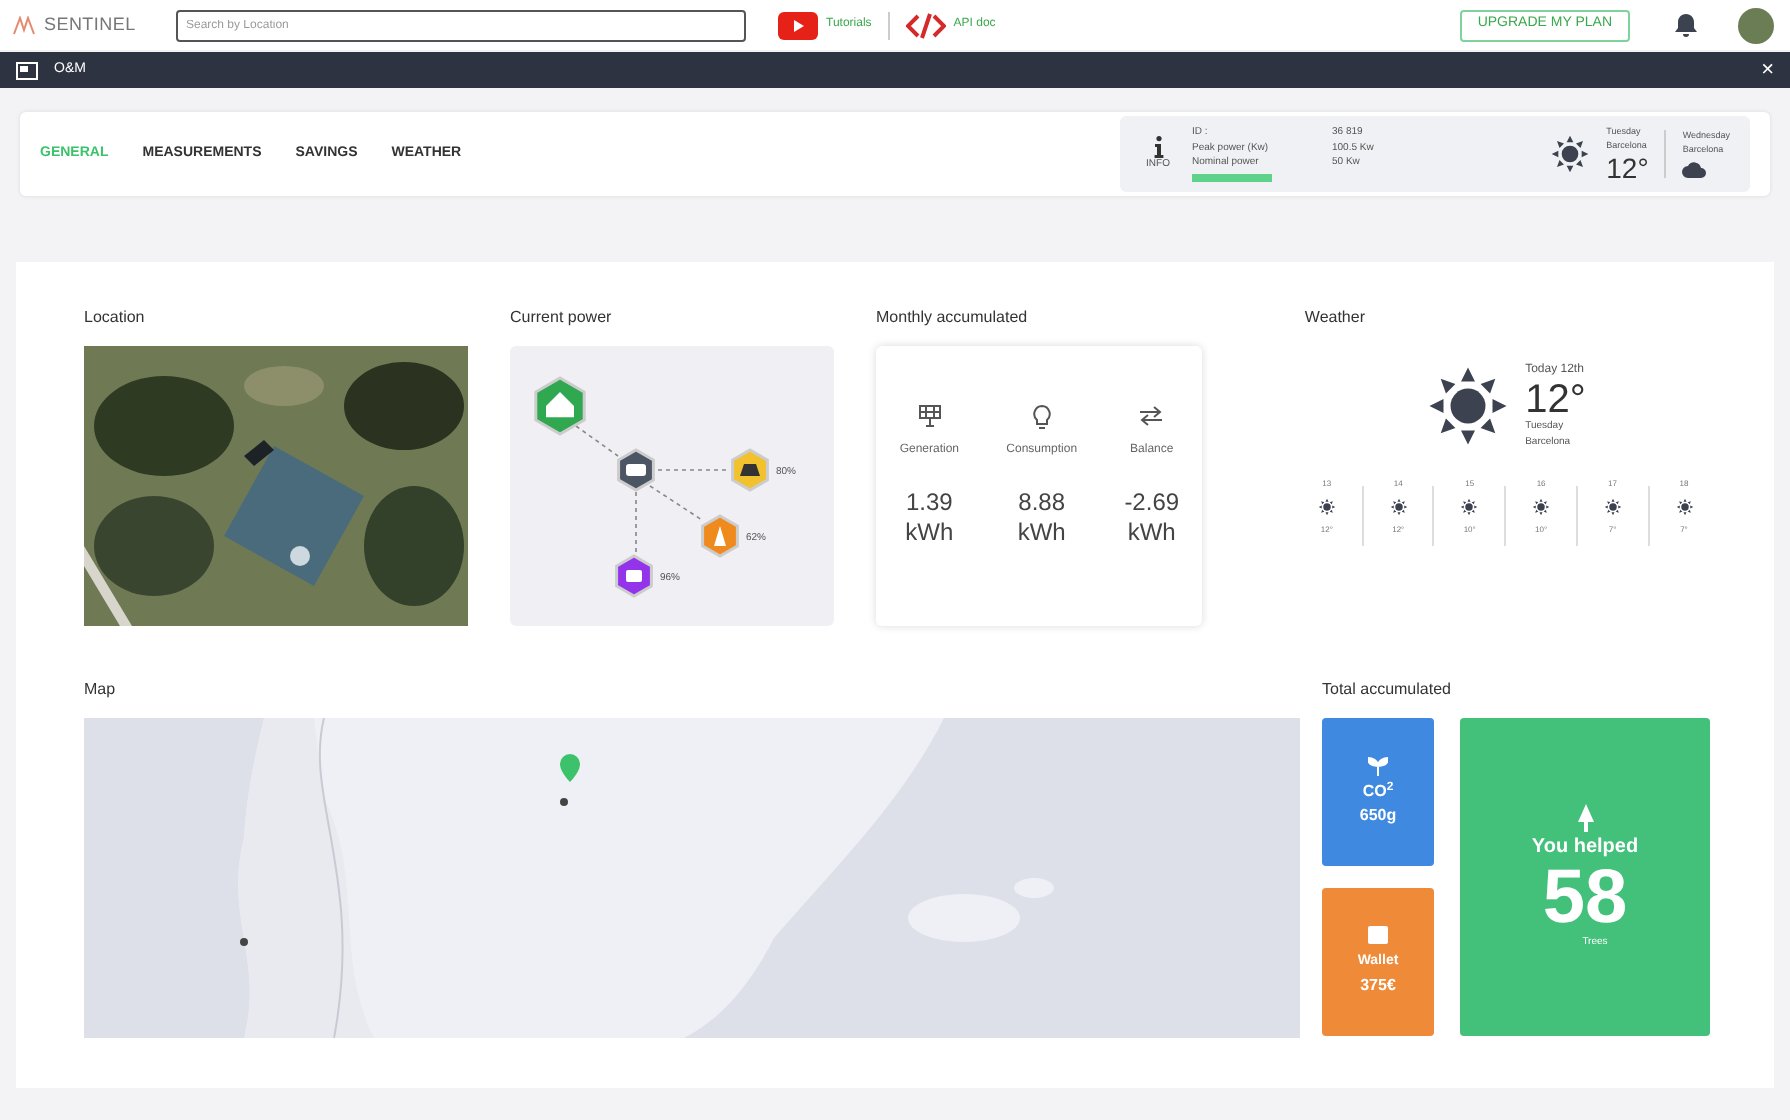  What do you see at coordinates (1767, 70) in the screenshot?
I see `close-button: ×` at bounding box center [1767, 70].